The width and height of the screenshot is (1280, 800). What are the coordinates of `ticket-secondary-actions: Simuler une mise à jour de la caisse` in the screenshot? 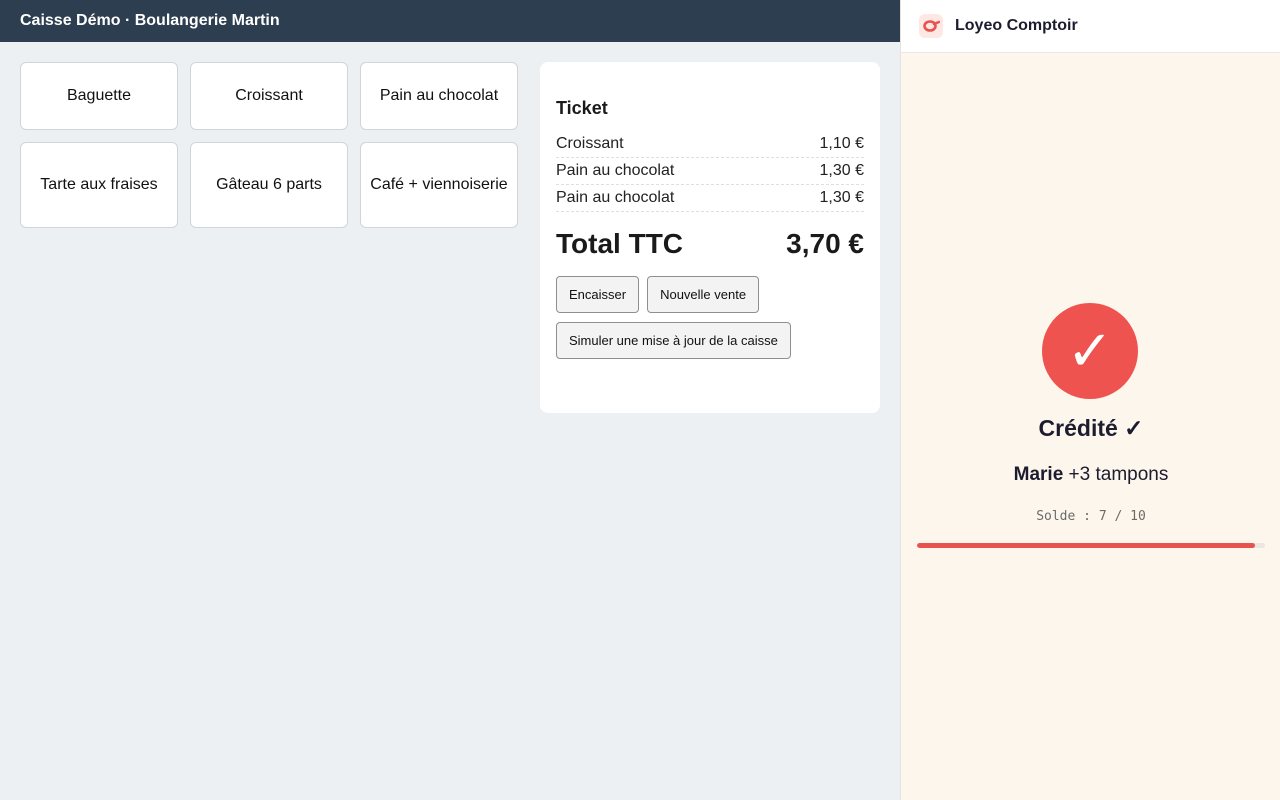 It's located at (710, 340).